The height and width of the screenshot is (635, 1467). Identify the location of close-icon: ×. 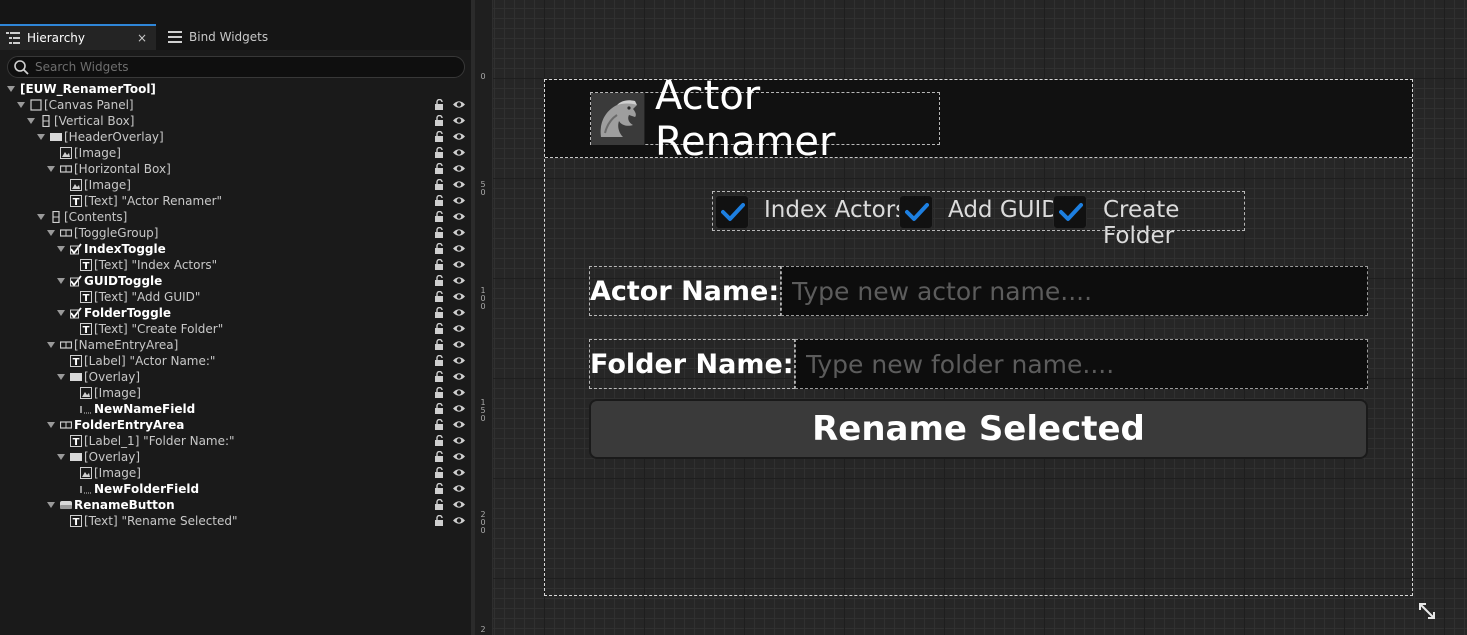
(142, 38).